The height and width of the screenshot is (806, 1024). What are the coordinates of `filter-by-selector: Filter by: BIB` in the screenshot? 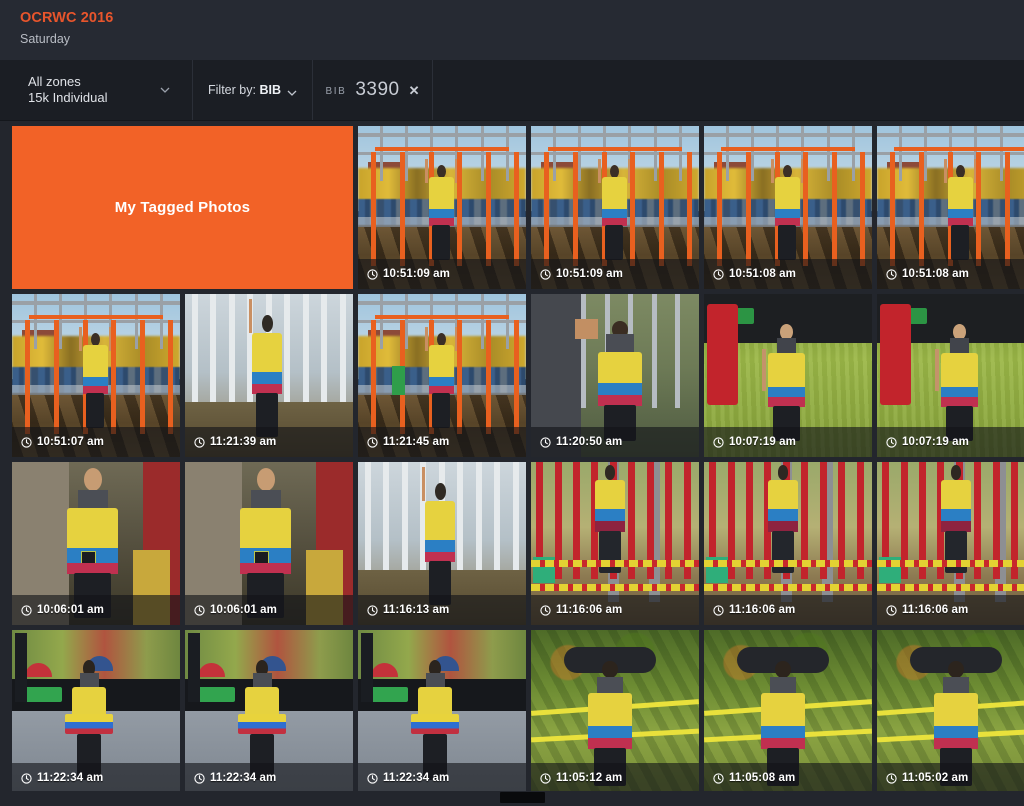 It's located at (253, 90).